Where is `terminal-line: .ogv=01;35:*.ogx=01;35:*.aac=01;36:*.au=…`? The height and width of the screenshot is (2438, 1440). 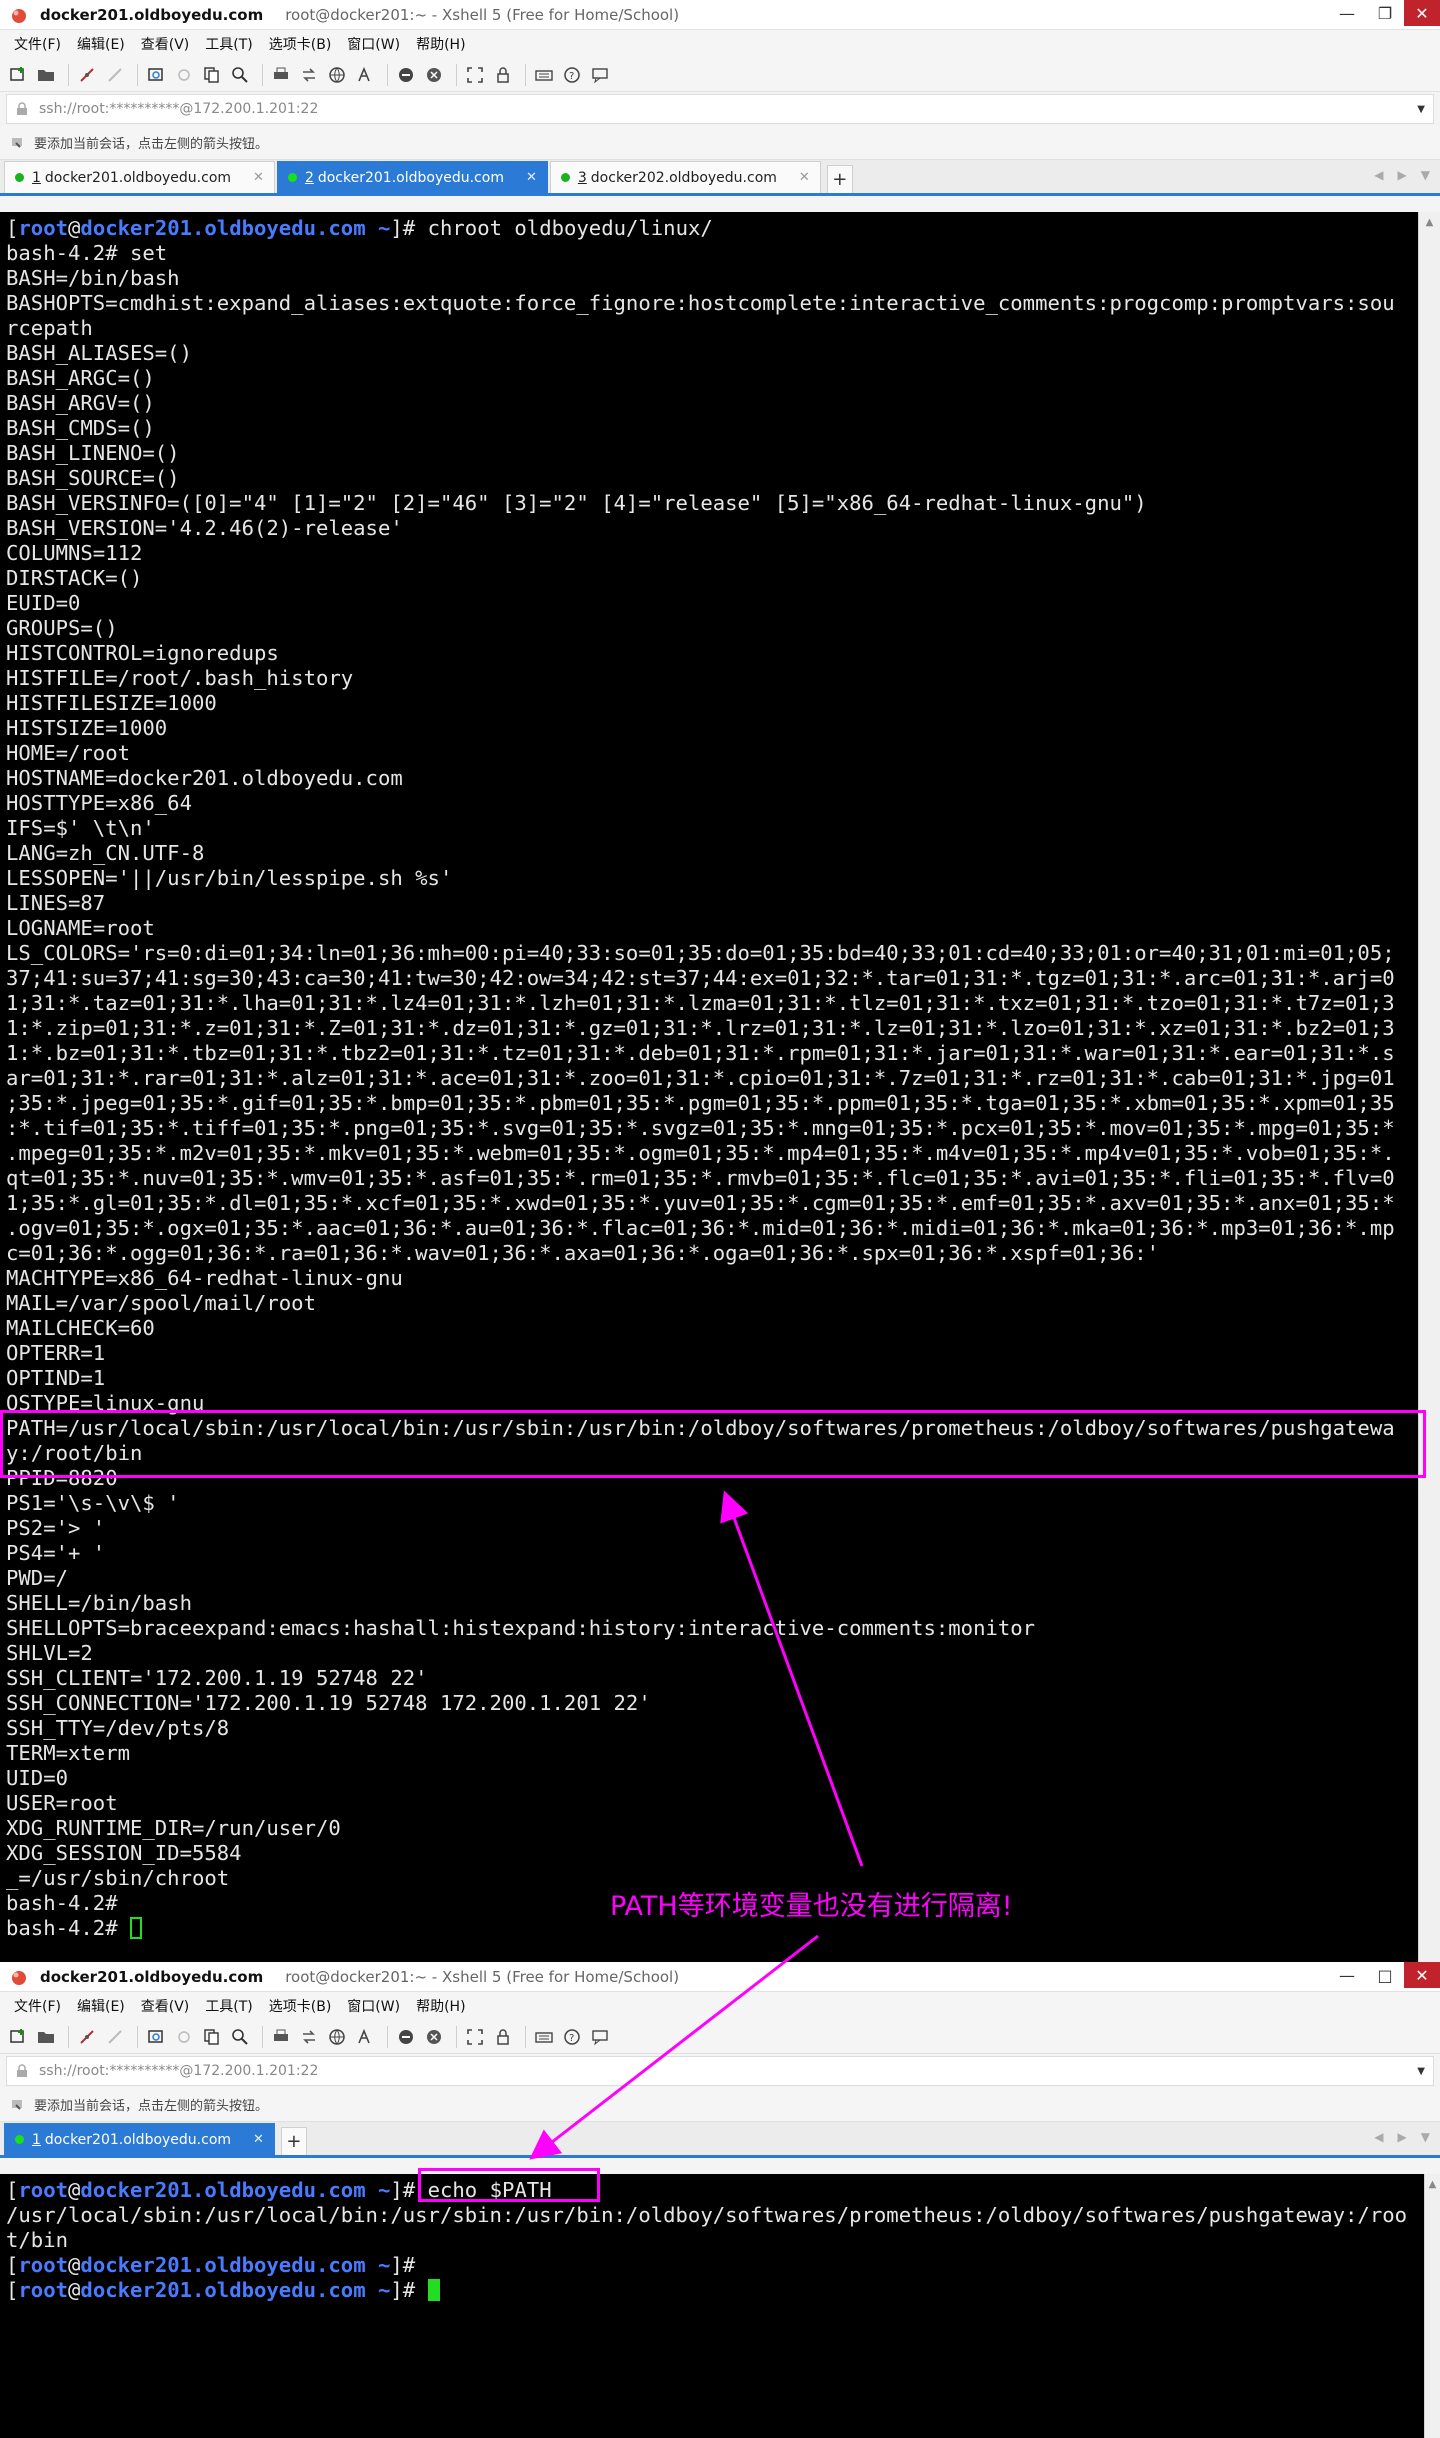
terminal-line: .ogv=01;35:*.ogx=01;35:*.aac=01;36:*.au=… is located at coordinates (700, 1228).